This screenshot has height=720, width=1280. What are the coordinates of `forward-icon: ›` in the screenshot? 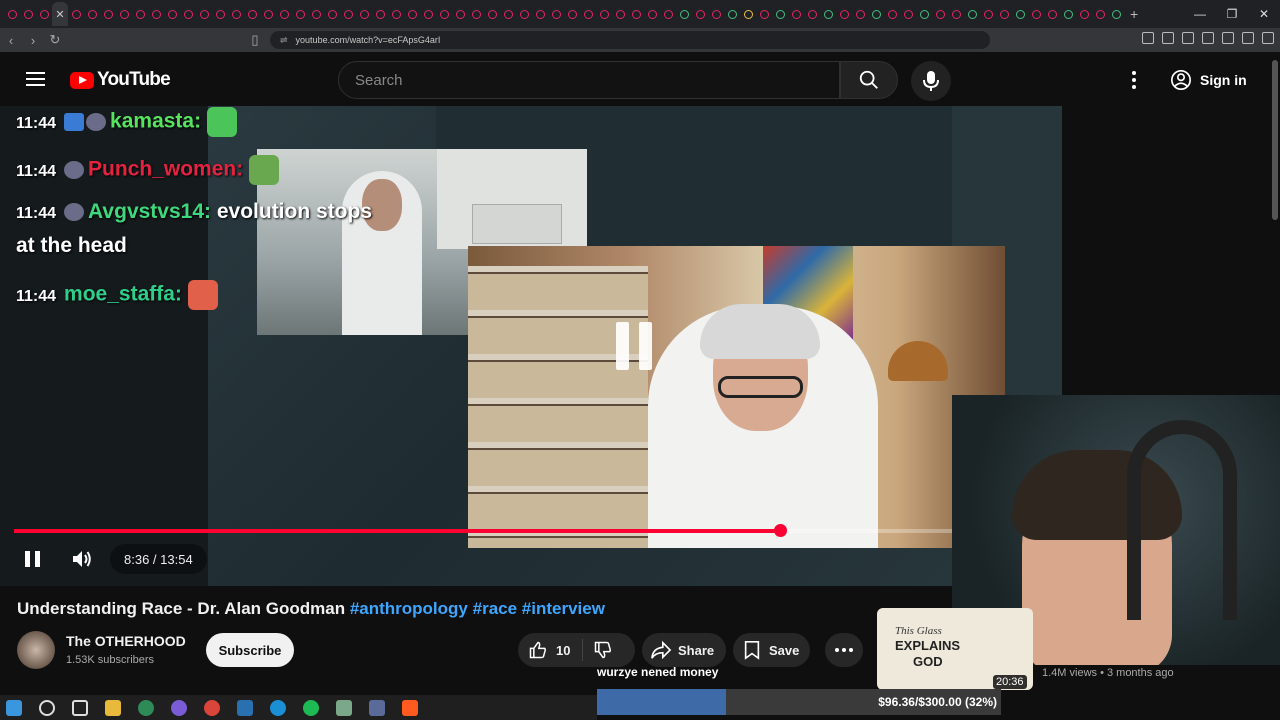 It's located at (33, 40).